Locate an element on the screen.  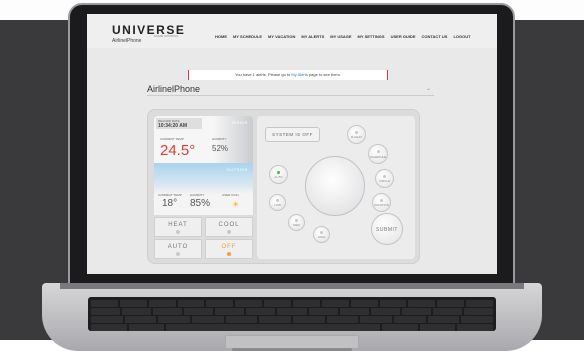
outside-temp-label: CURRENT TEMP is located at coordinates (170, 195).